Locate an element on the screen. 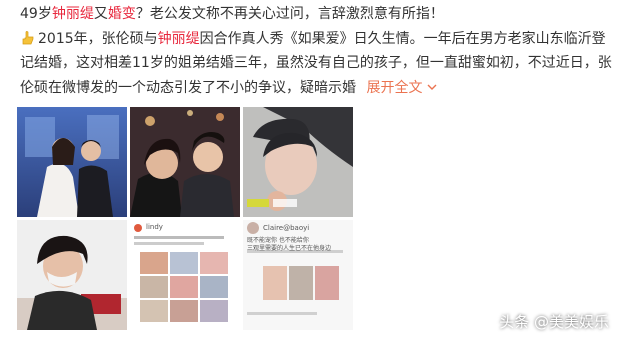  source-watermark: 头条 @美美娱乐 is located at coordinates (554, 322).